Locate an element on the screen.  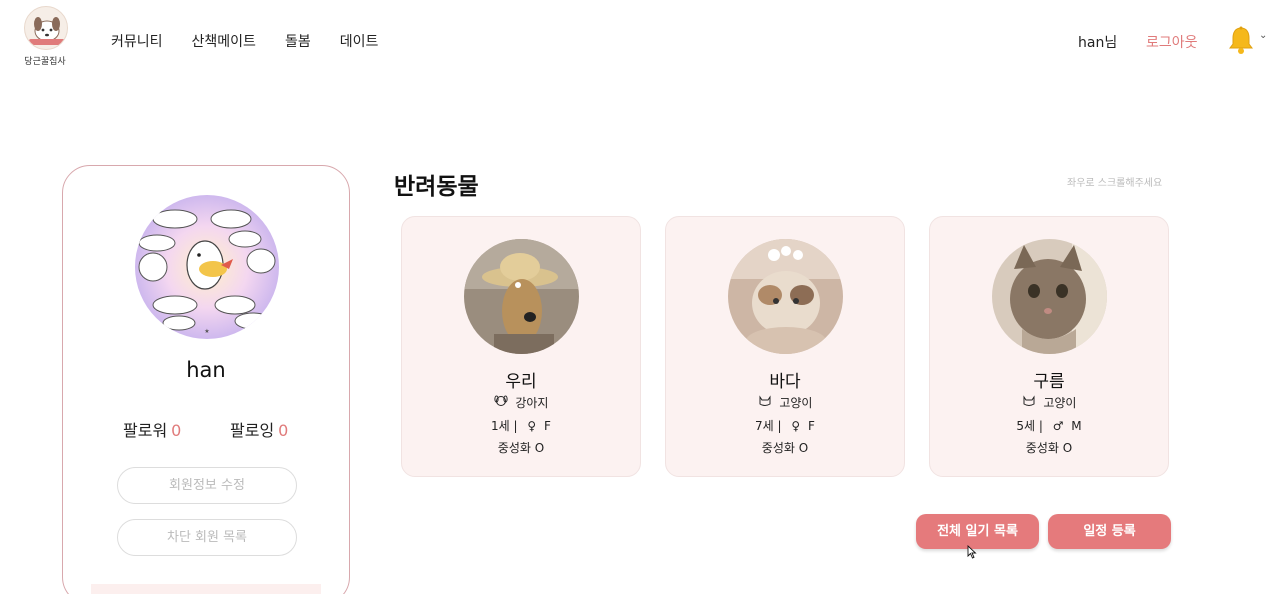
logo-text: 당근꿀집사 is located at coordinates (45, 62).